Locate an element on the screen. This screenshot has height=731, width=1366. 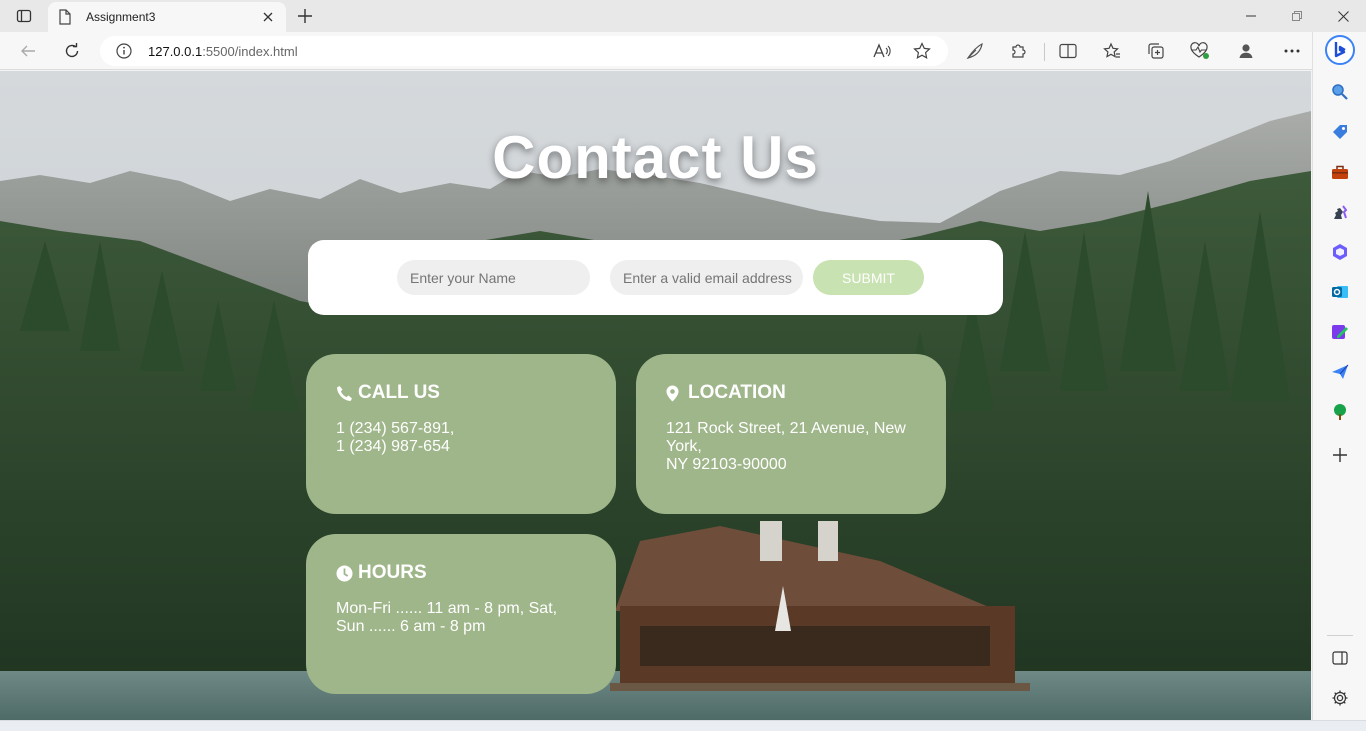
refresh-icon is located at coordinates (72, 50).